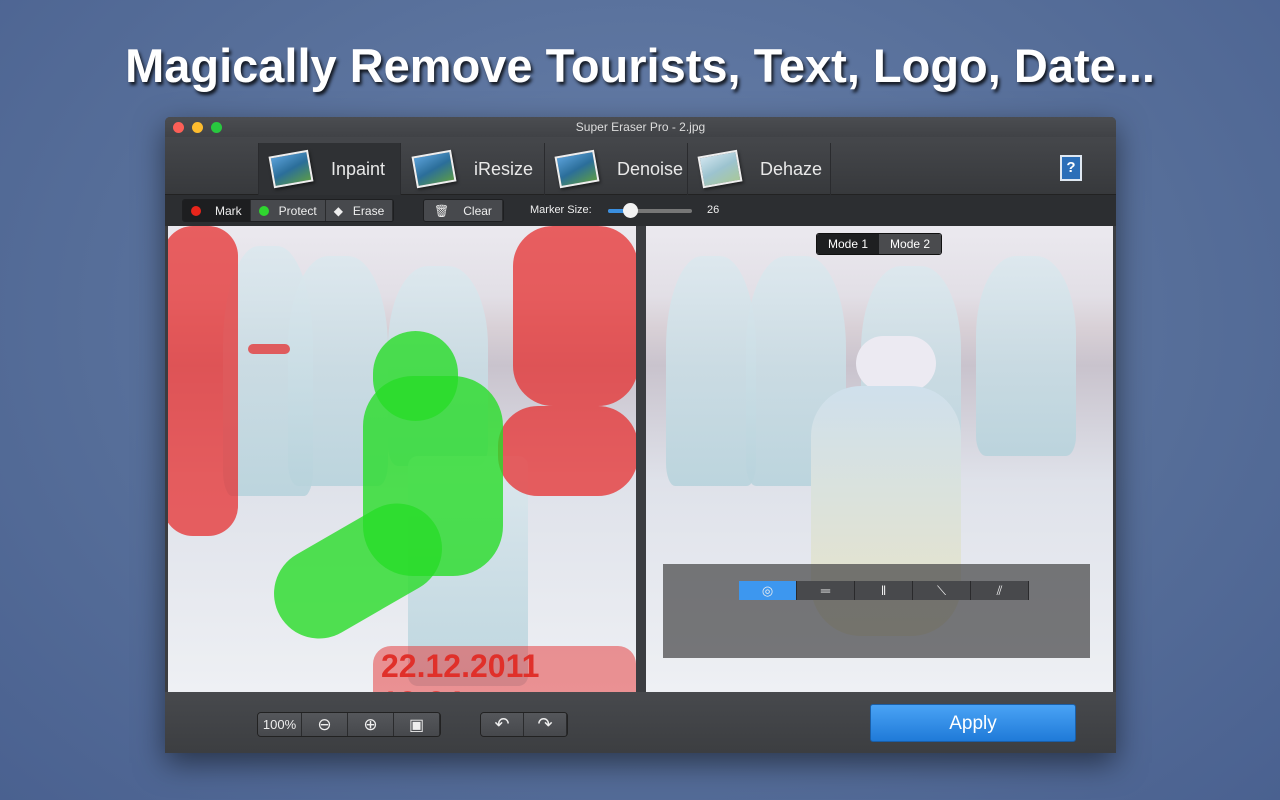  What do you see at coordinates (884, 590) in the screenshot?
I see `direction-vertical-button: ‖` at bounding box center [884, 590].